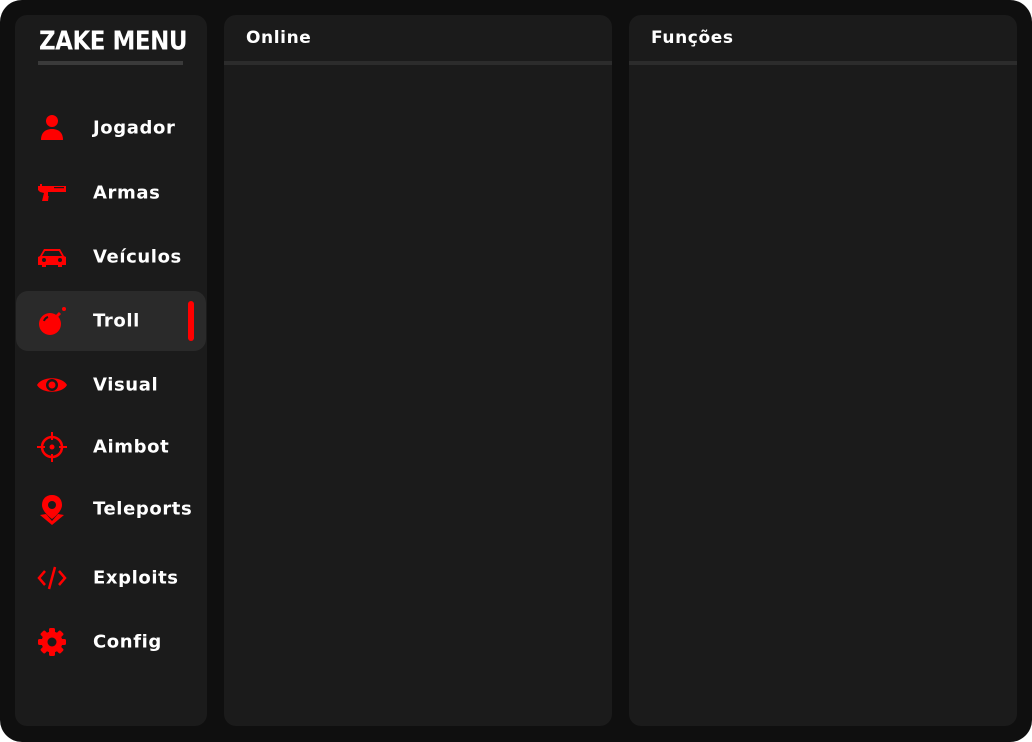  I want to click on sidebar-item-label: Aimbot, so click(131, 447).